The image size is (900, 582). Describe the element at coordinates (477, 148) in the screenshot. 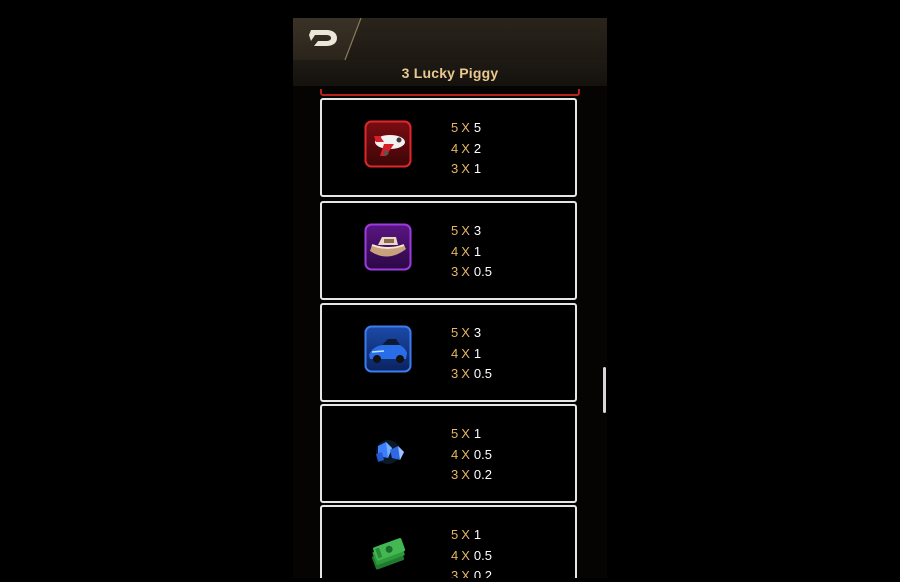

I see `multiplier-value: 2` at that location.